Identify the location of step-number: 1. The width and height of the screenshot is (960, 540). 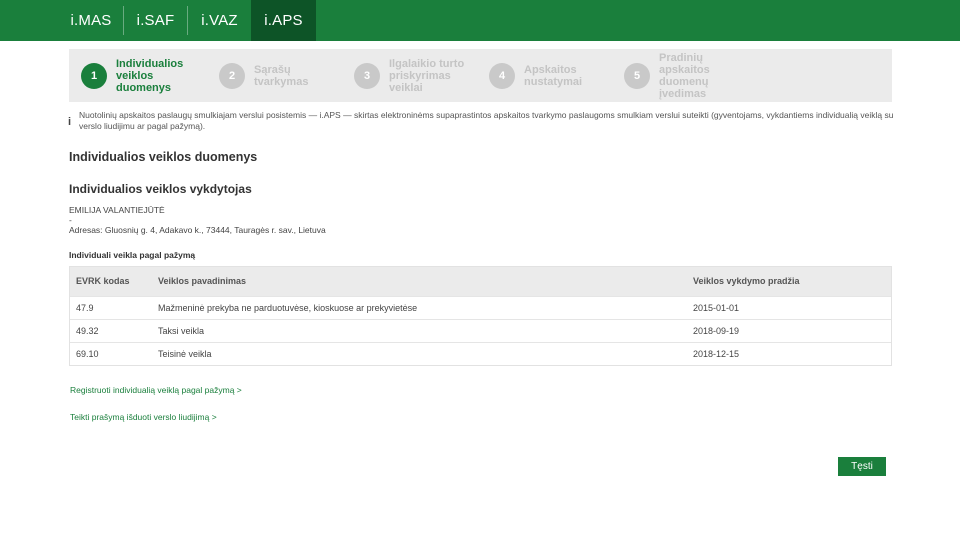
(94, 75).